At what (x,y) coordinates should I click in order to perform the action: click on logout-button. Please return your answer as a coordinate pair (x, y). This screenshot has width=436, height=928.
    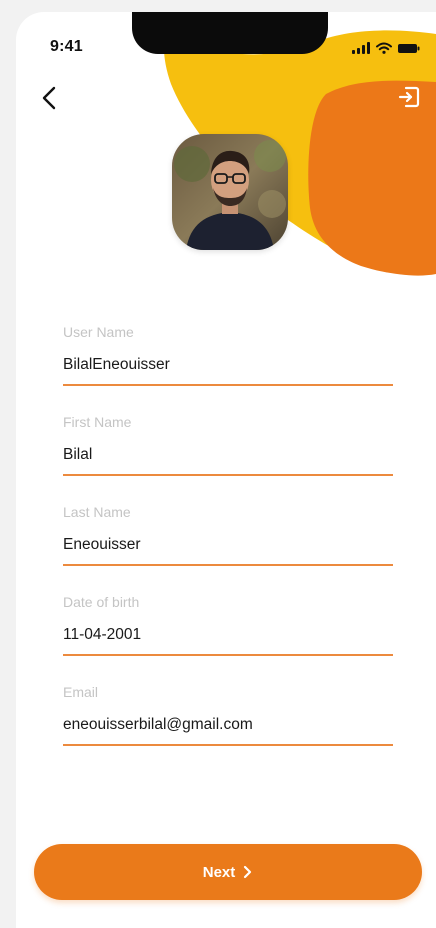
    Looking at the image, I should click on (409, 97).